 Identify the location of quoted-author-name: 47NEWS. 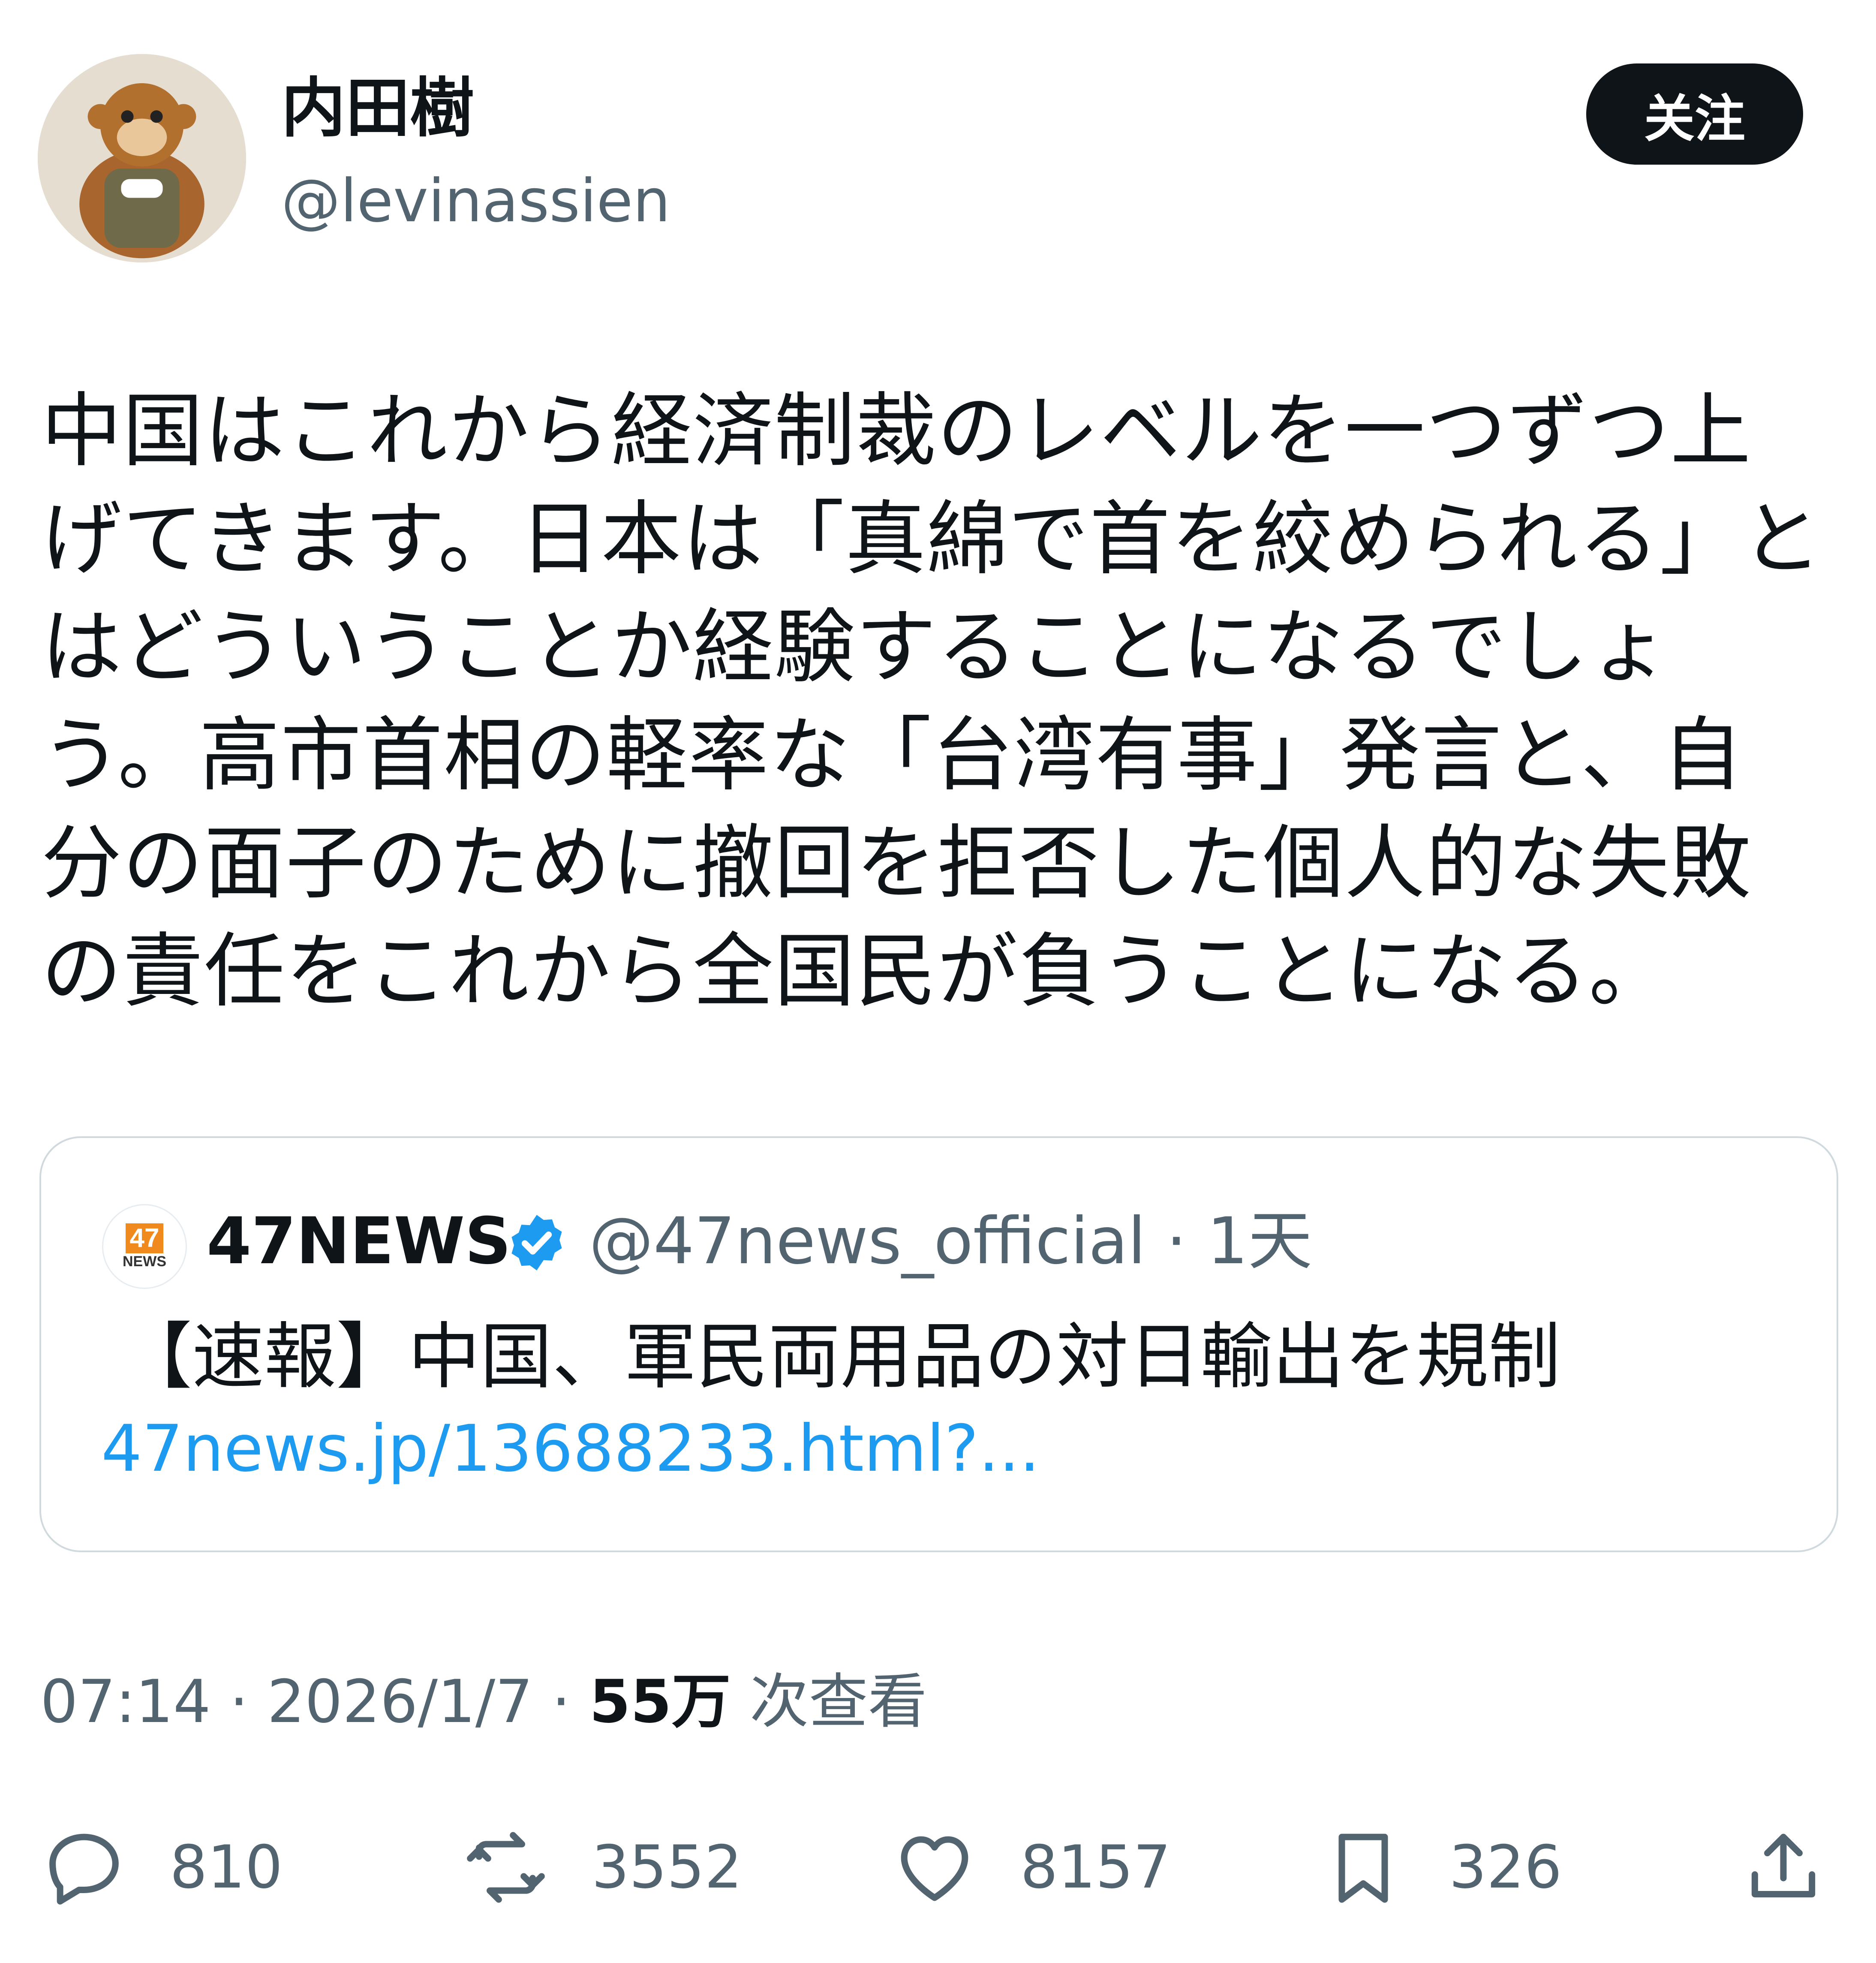
(359, 1241).